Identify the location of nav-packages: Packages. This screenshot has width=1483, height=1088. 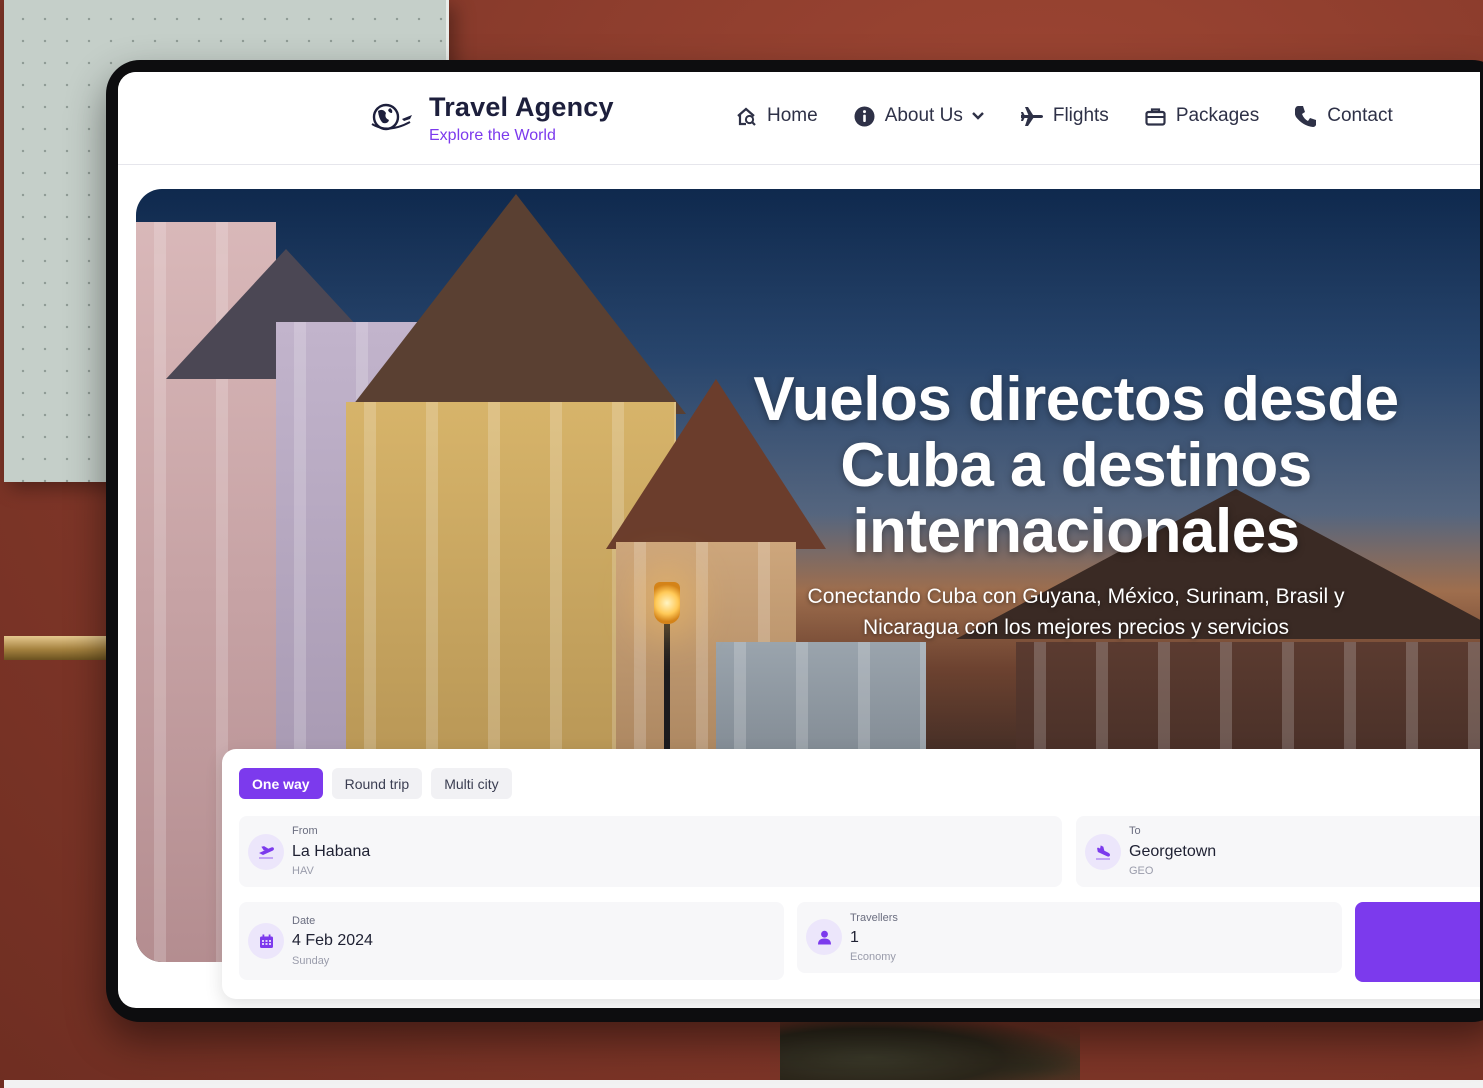
(1202, 116).